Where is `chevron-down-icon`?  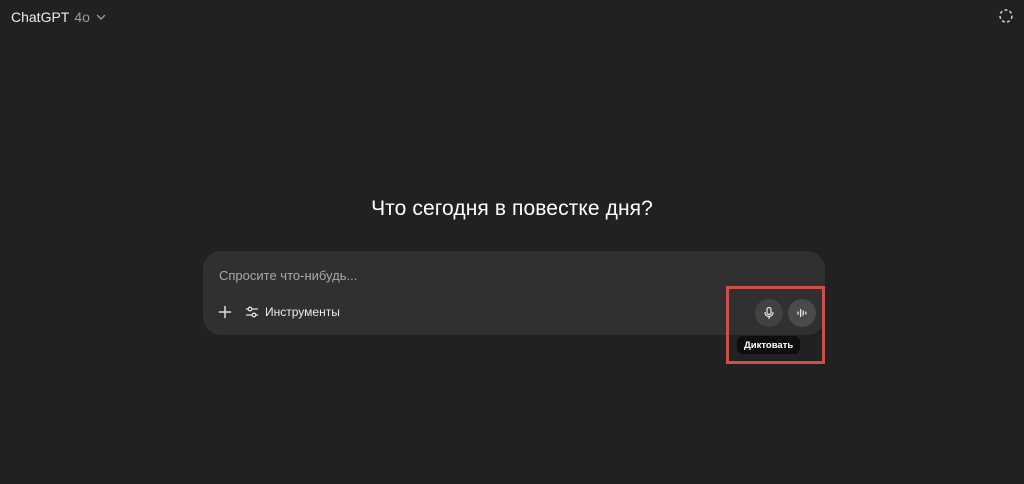
chevron-down-icon is located at coordinates (101, 17).